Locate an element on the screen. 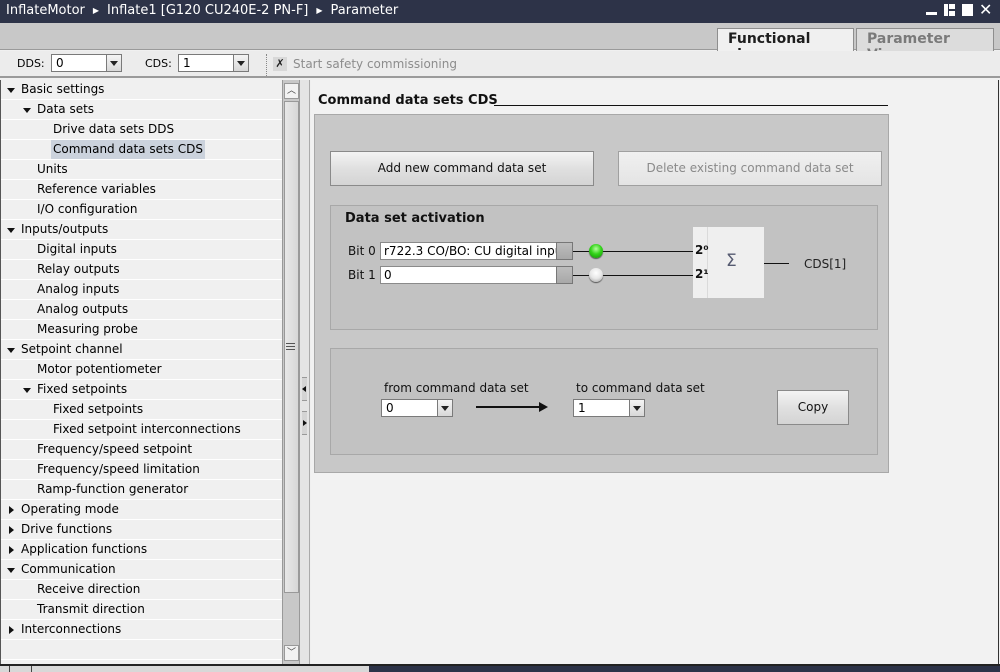  tree-item-label: Operating mode is located at coordinates (70, 509).